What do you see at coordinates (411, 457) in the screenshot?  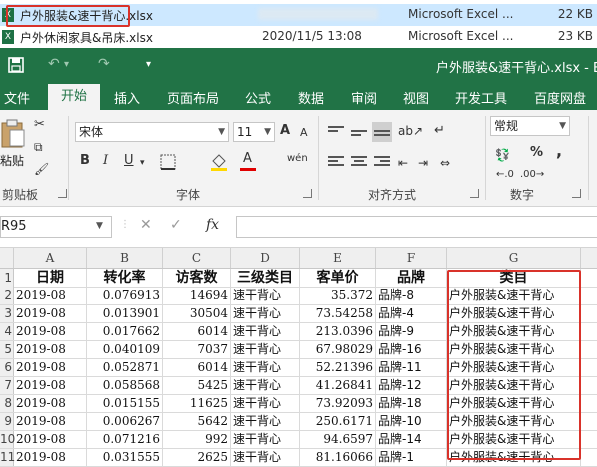 I see `table-cell: 品牌-1` at bounding box center [411, 457].